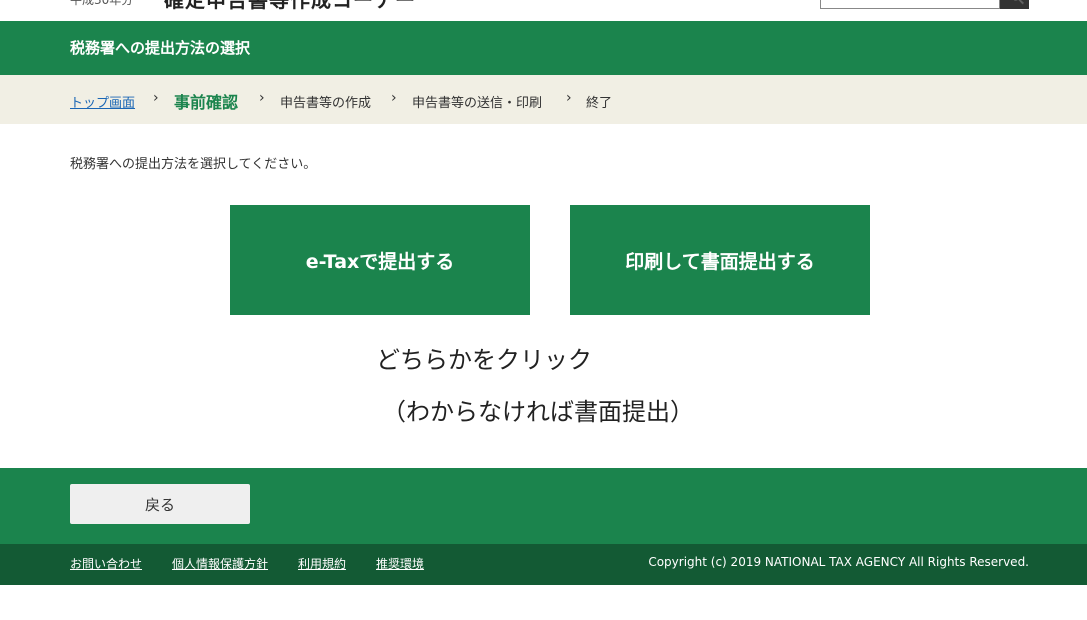  I want to click on footer-link-contact: お問い合わせ, so click(106, 563).